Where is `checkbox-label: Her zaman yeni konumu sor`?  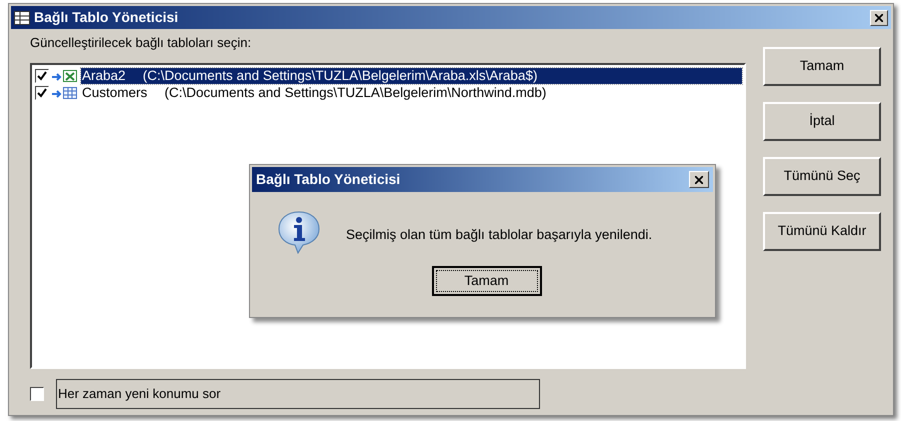 checkbox-label: Her zaman yeni konumu sor is located at coordinates (298, 394).